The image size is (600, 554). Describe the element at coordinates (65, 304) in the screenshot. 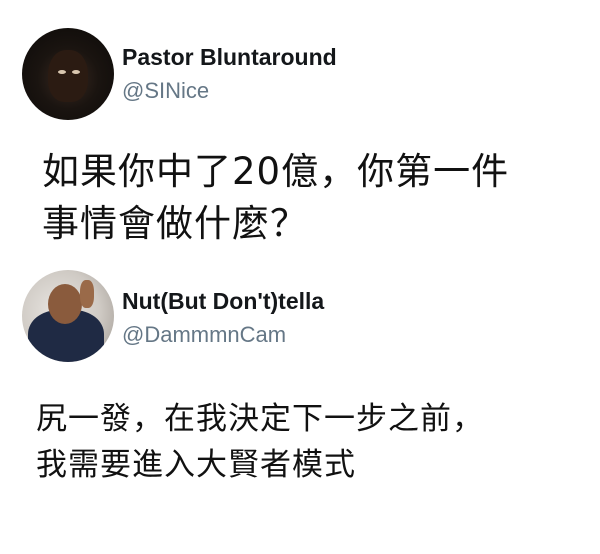

I see `avatar-head` at that location.